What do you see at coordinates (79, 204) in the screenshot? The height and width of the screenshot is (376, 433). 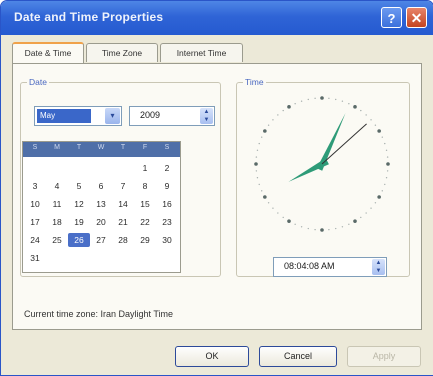 I see `calendar-day: 12` at bounding box center [79, 204].